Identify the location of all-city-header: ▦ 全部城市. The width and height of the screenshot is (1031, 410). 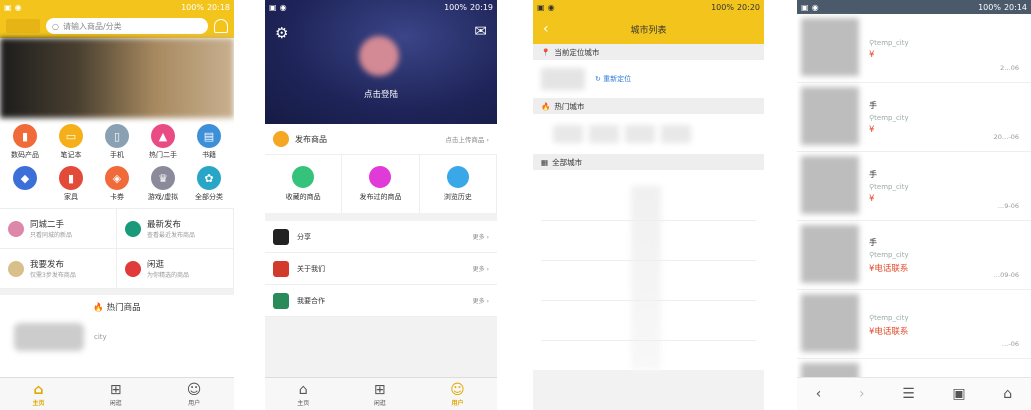
(648, 162).